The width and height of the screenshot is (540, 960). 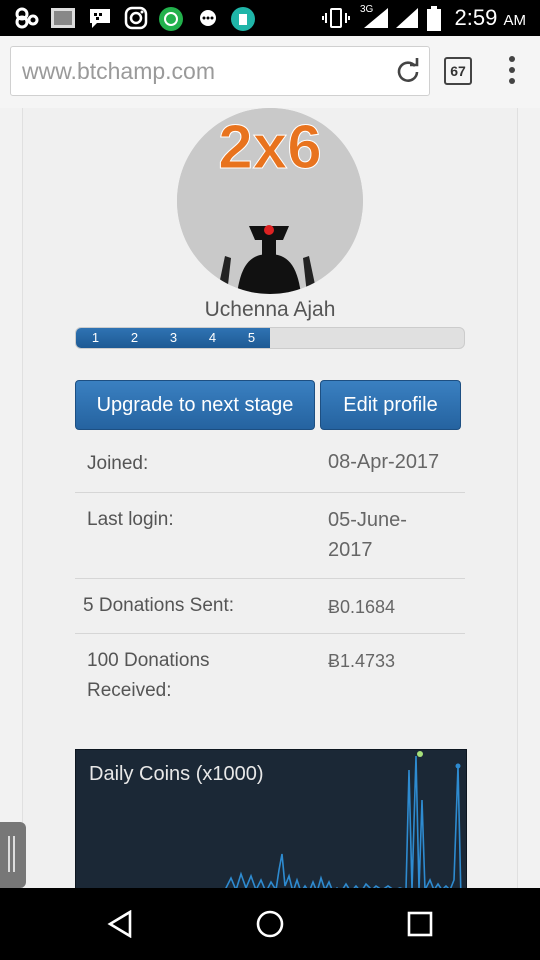 I want to click on edit-profile-button: Edit profile, so click(x=390, y=405).